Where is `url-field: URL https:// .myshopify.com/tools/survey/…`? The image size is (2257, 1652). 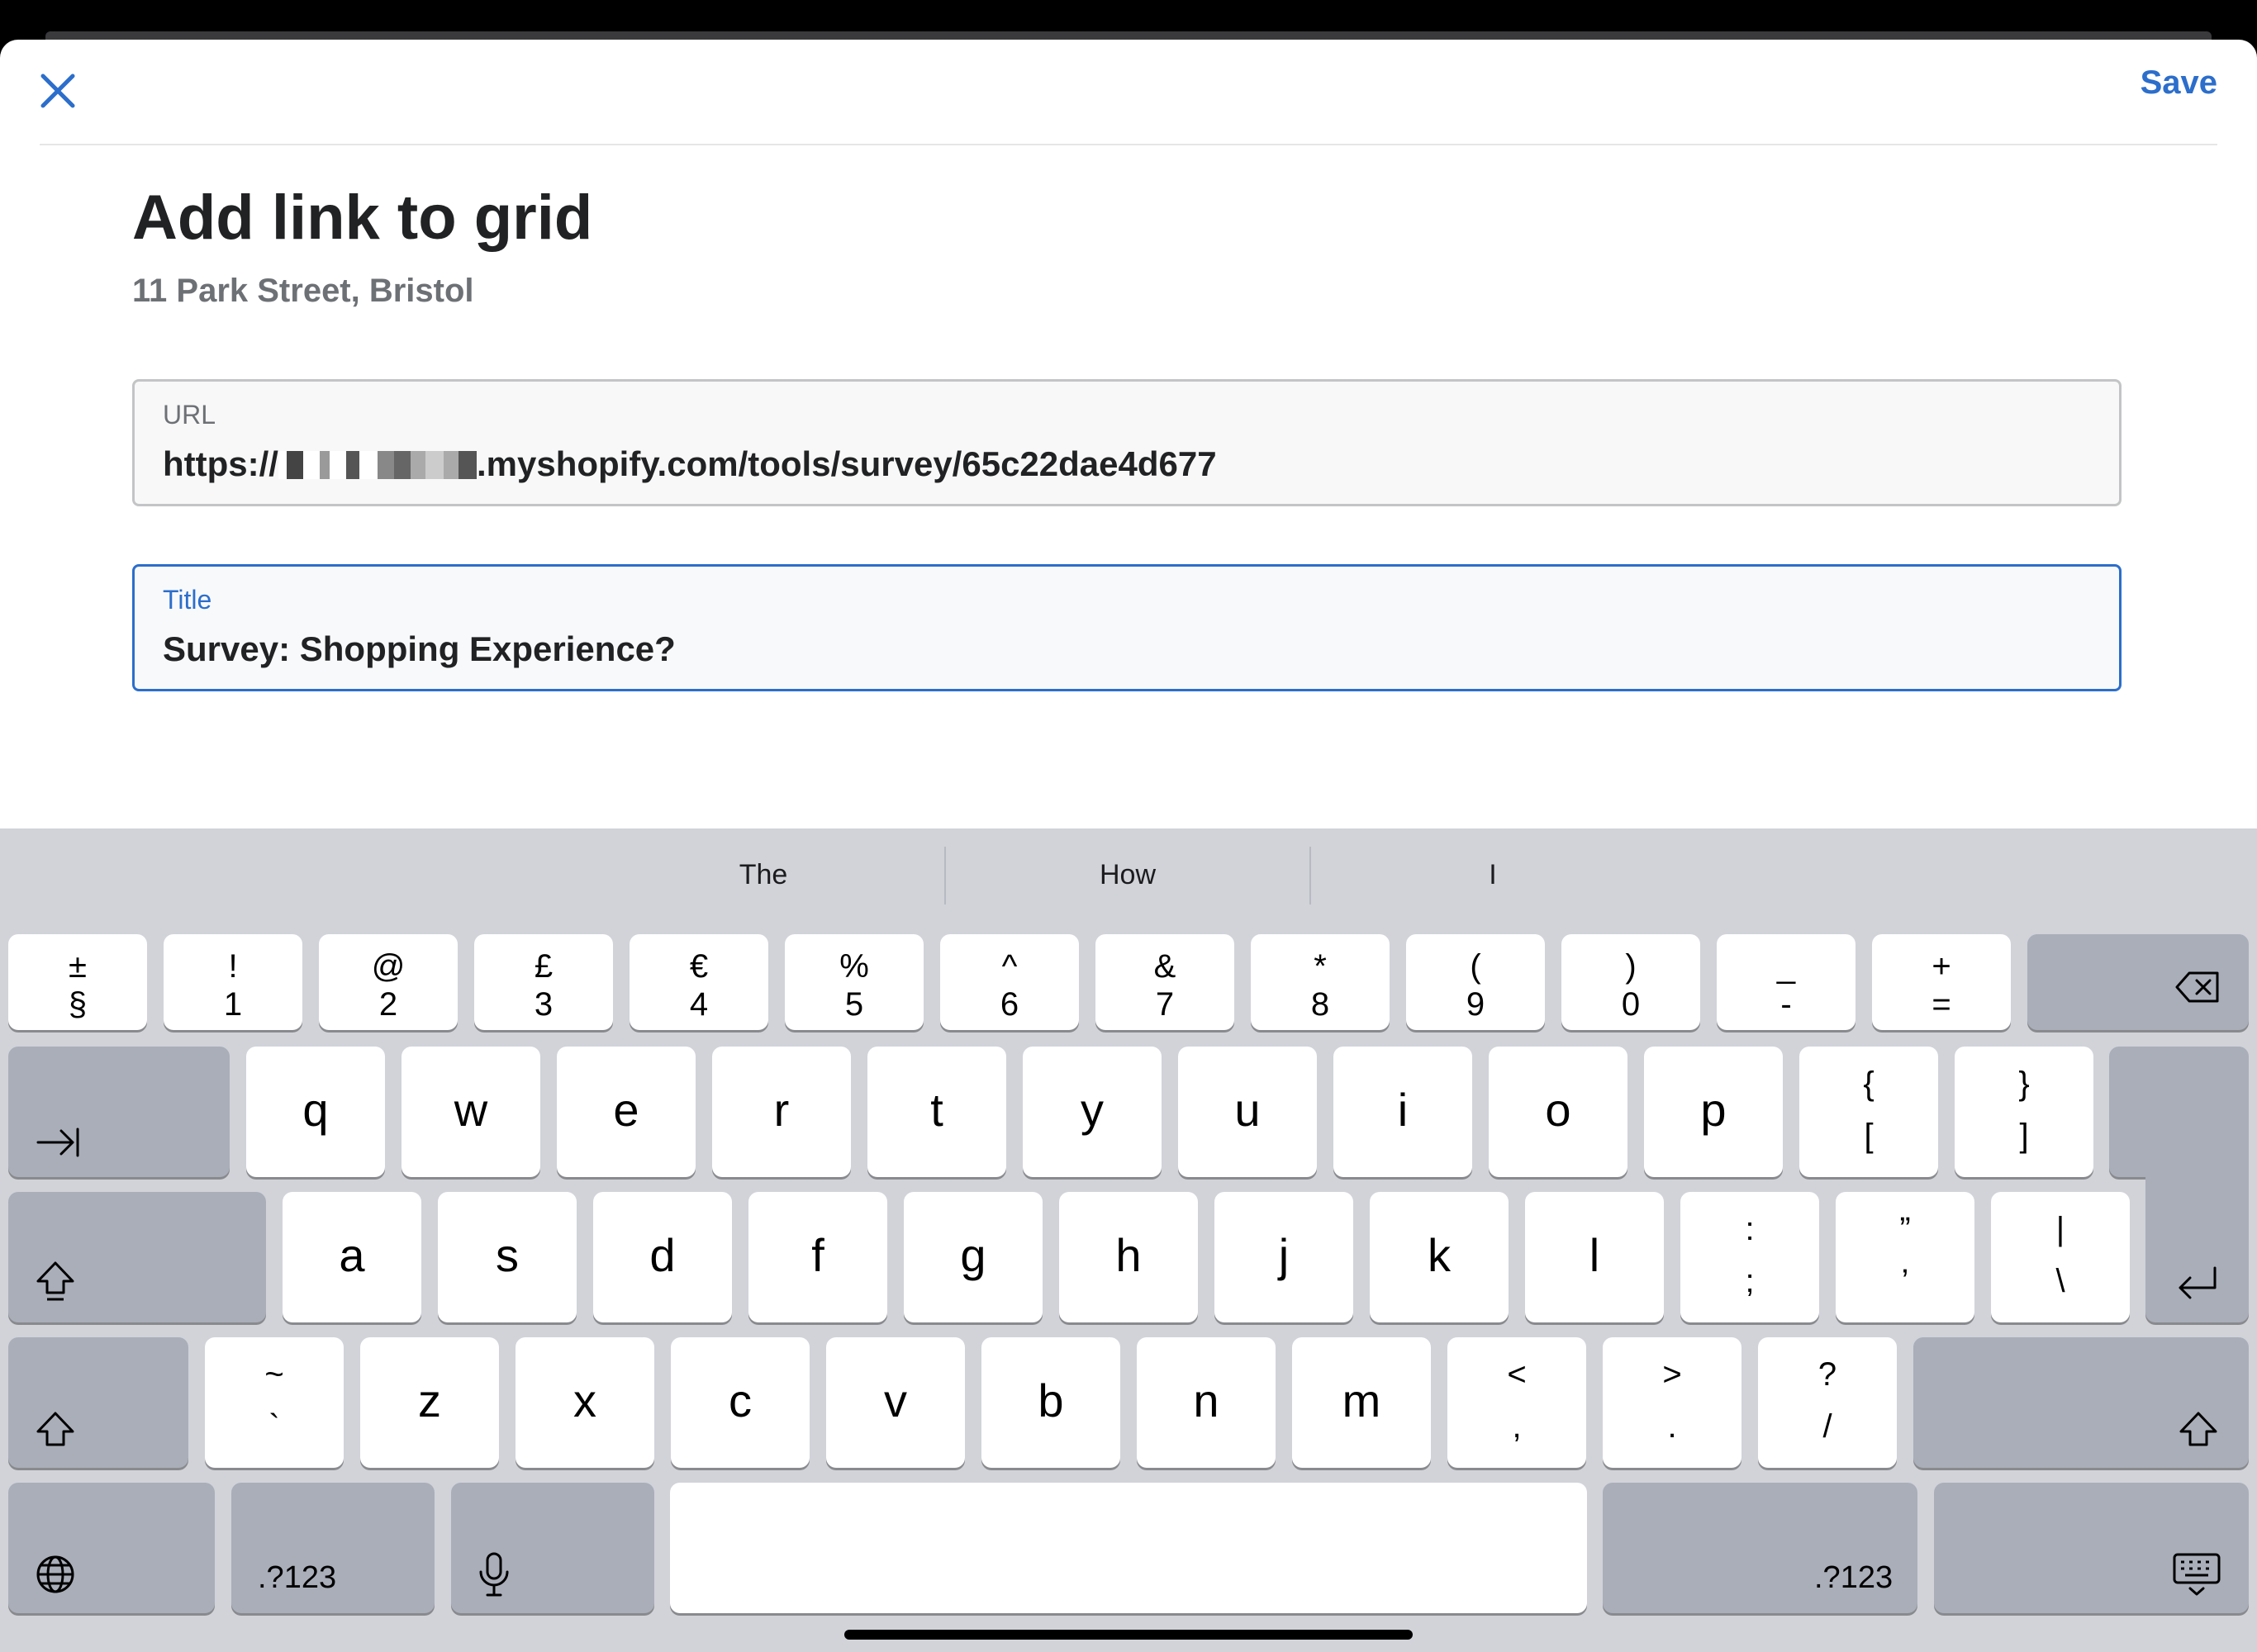 url-field: URL https:// .myshopify.com/tools/survey/… is located at coordinates (1127, 442).